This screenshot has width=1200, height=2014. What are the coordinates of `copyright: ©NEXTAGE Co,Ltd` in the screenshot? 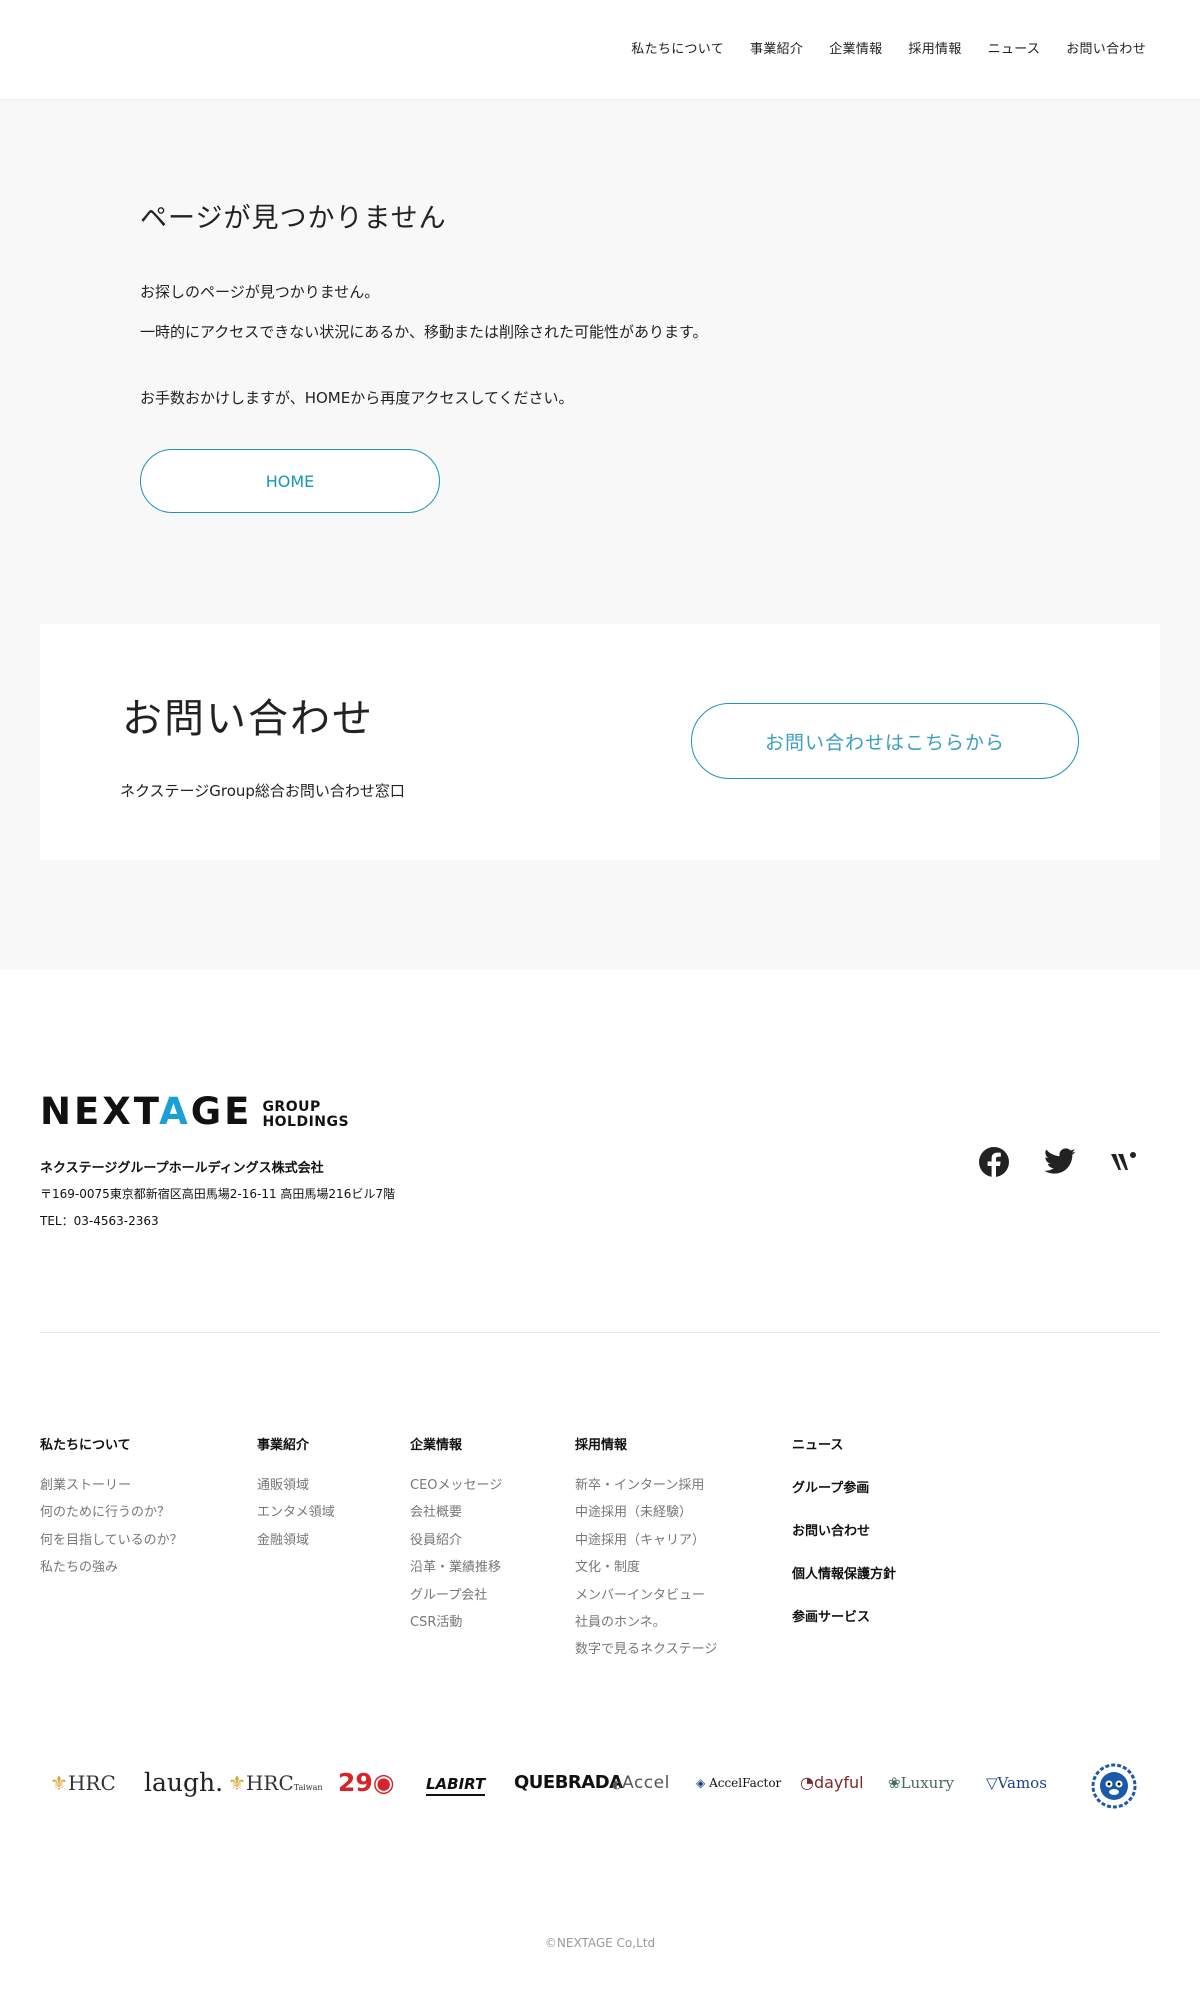 It's located at (600, 1943).